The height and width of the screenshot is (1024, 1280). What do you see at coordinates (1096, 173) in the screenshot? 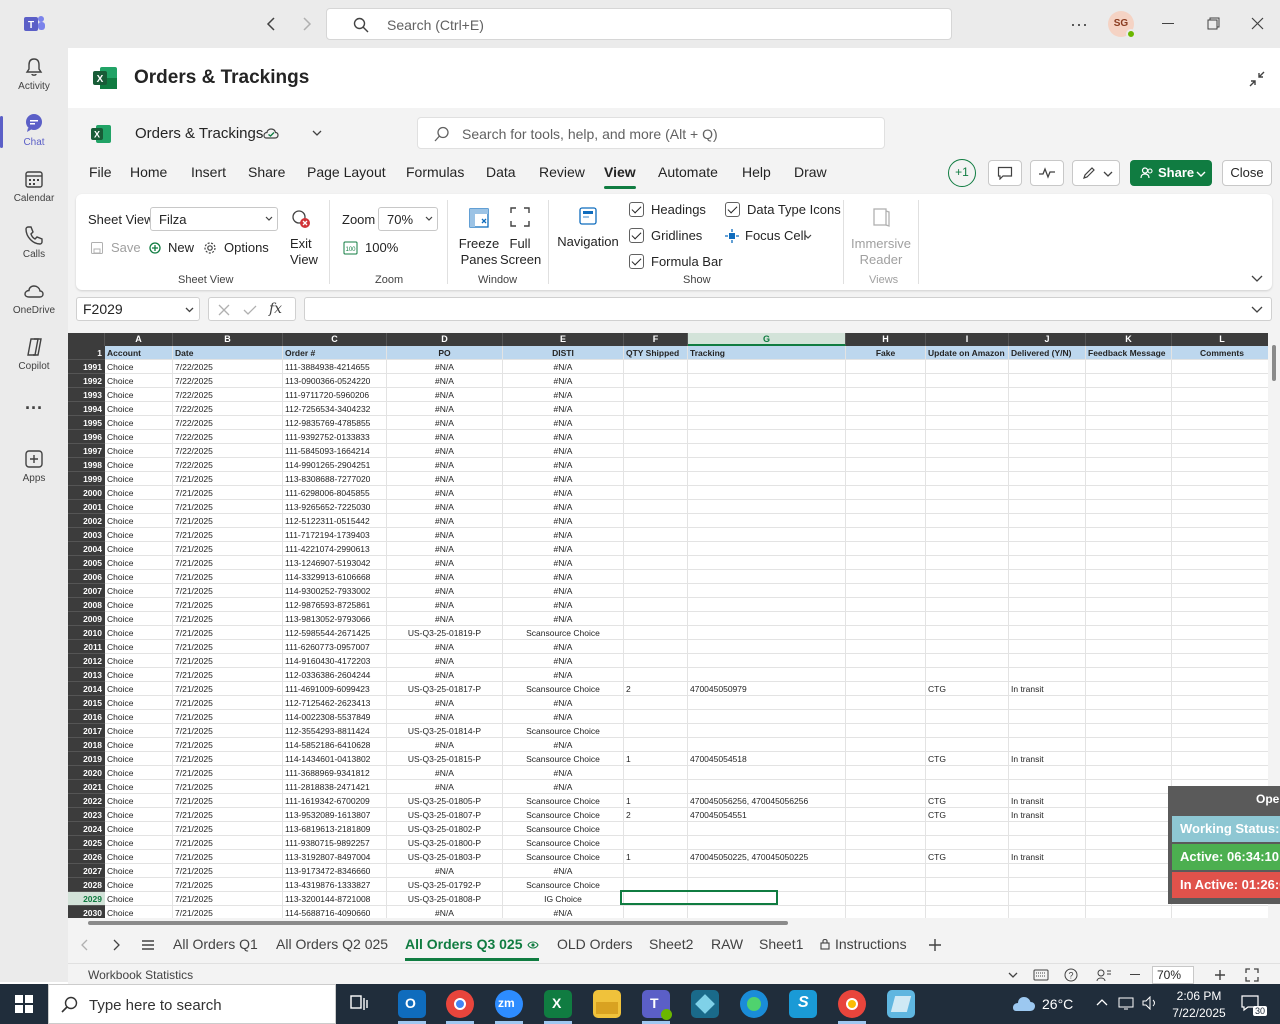
I see `editing-mode-button` at bounding box center [1096, 173].